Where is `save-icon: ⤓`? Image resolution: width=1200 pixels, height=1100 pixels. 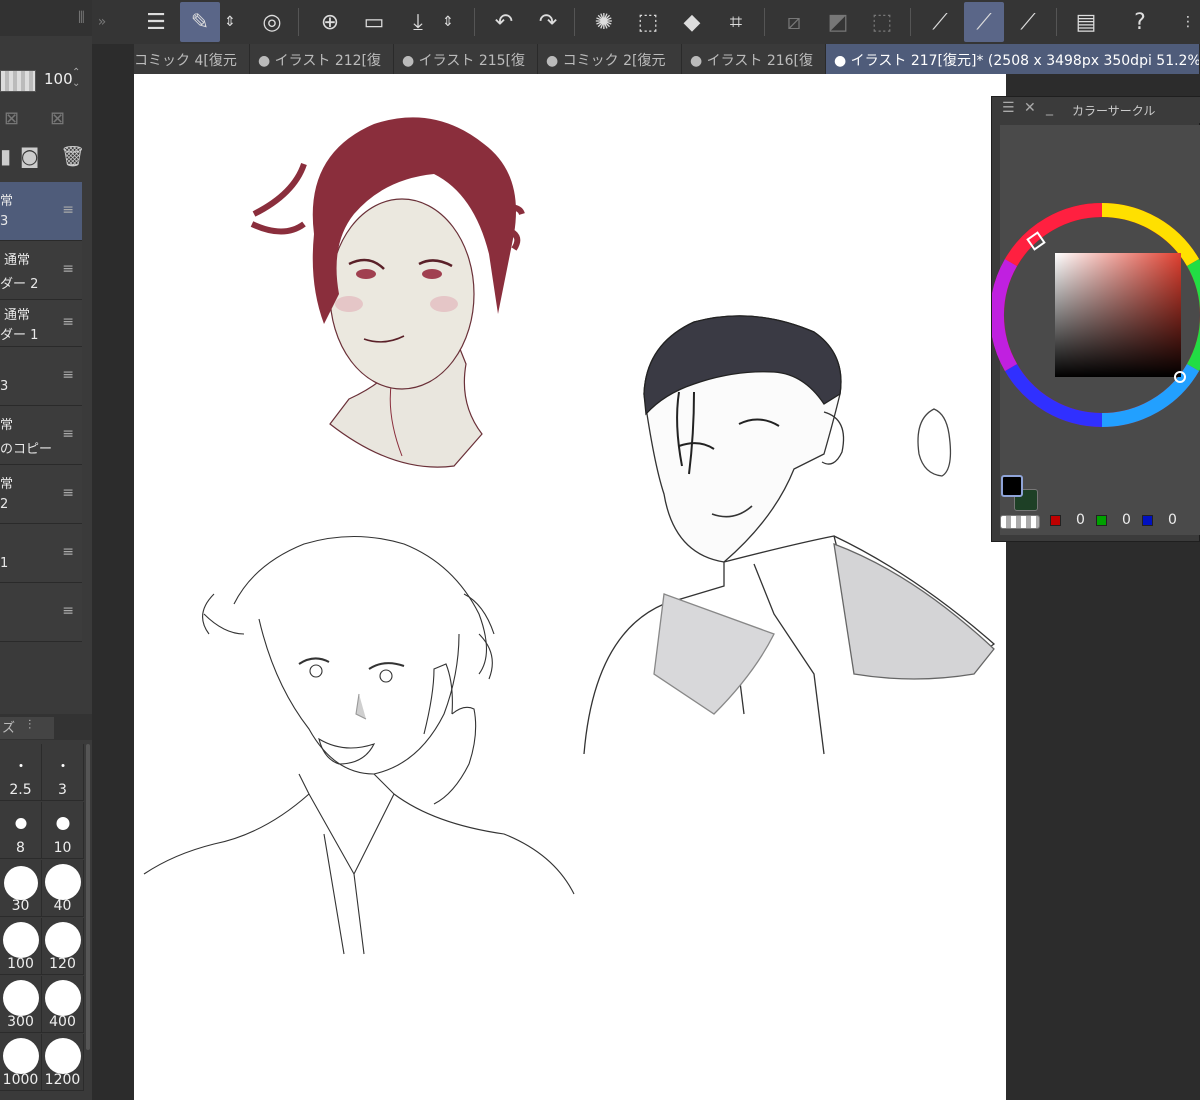
save-icon: ⤓ is located at coordinates (418, 22).